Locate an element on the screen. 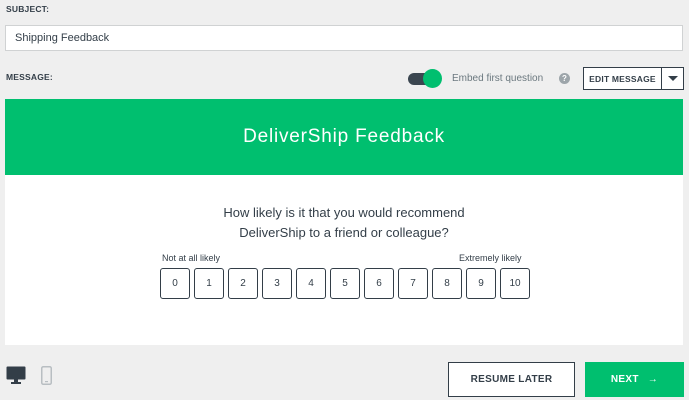  scale-option-2: 2 is located at coordinates (243, 283).